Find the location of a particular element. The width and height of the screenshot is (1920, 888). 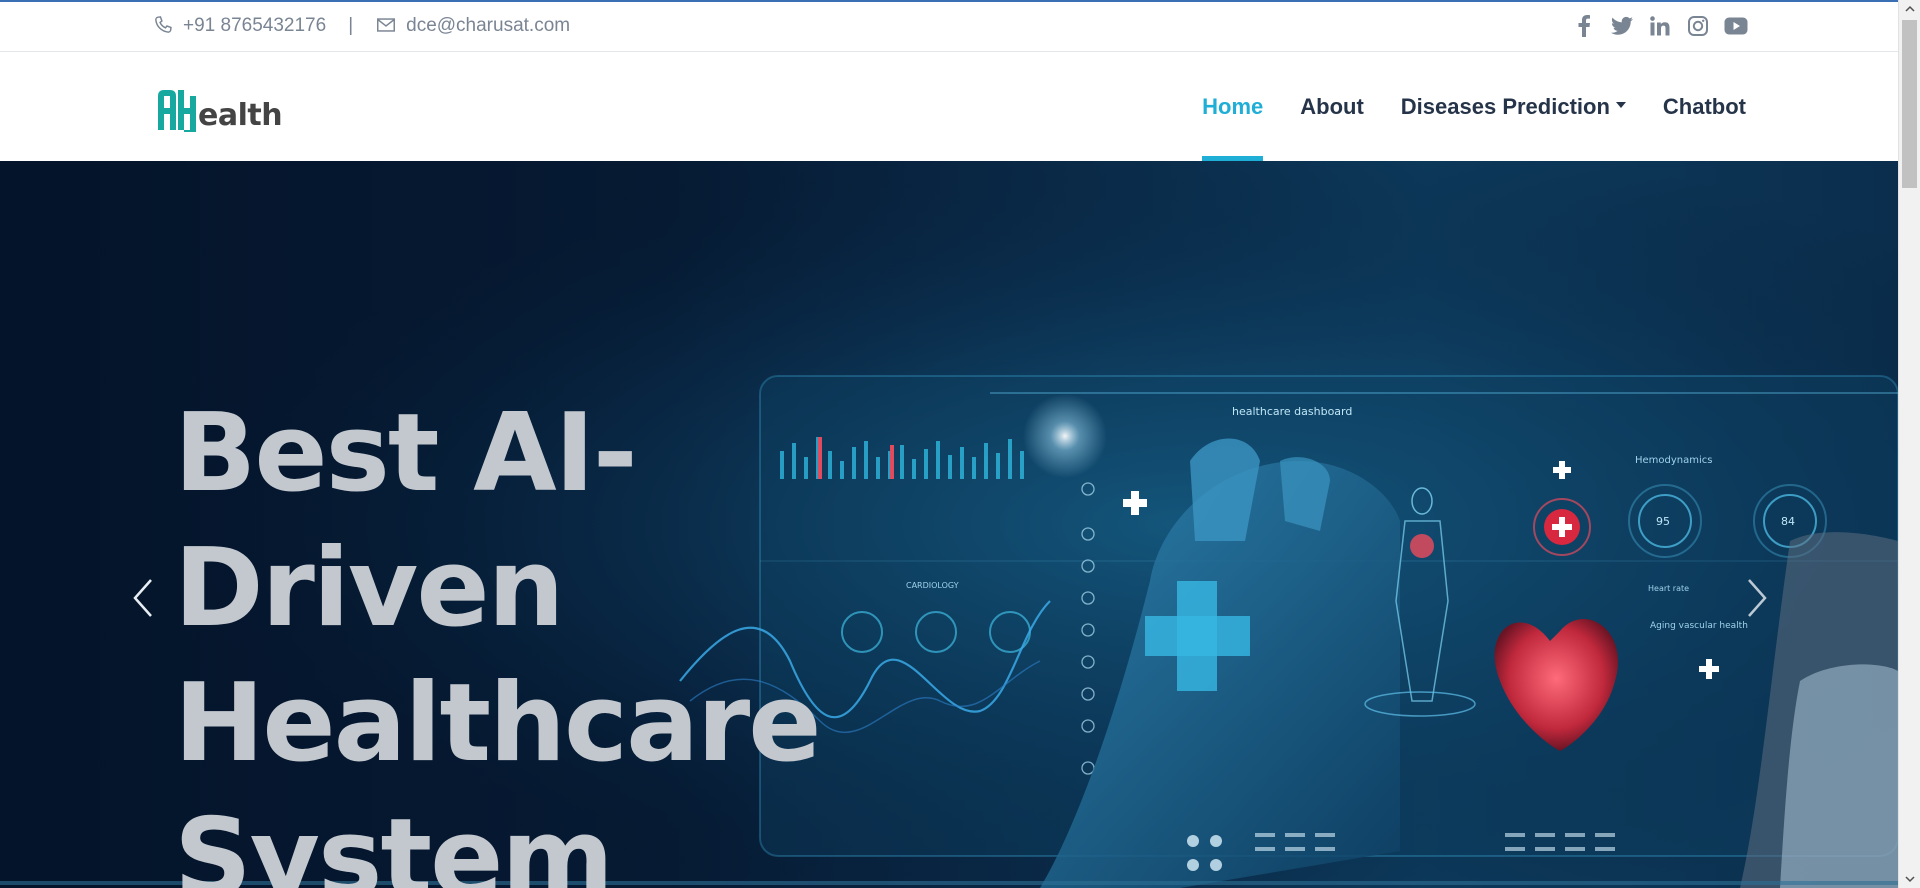

nav-home: Home is located at coordinates (1233, 107).